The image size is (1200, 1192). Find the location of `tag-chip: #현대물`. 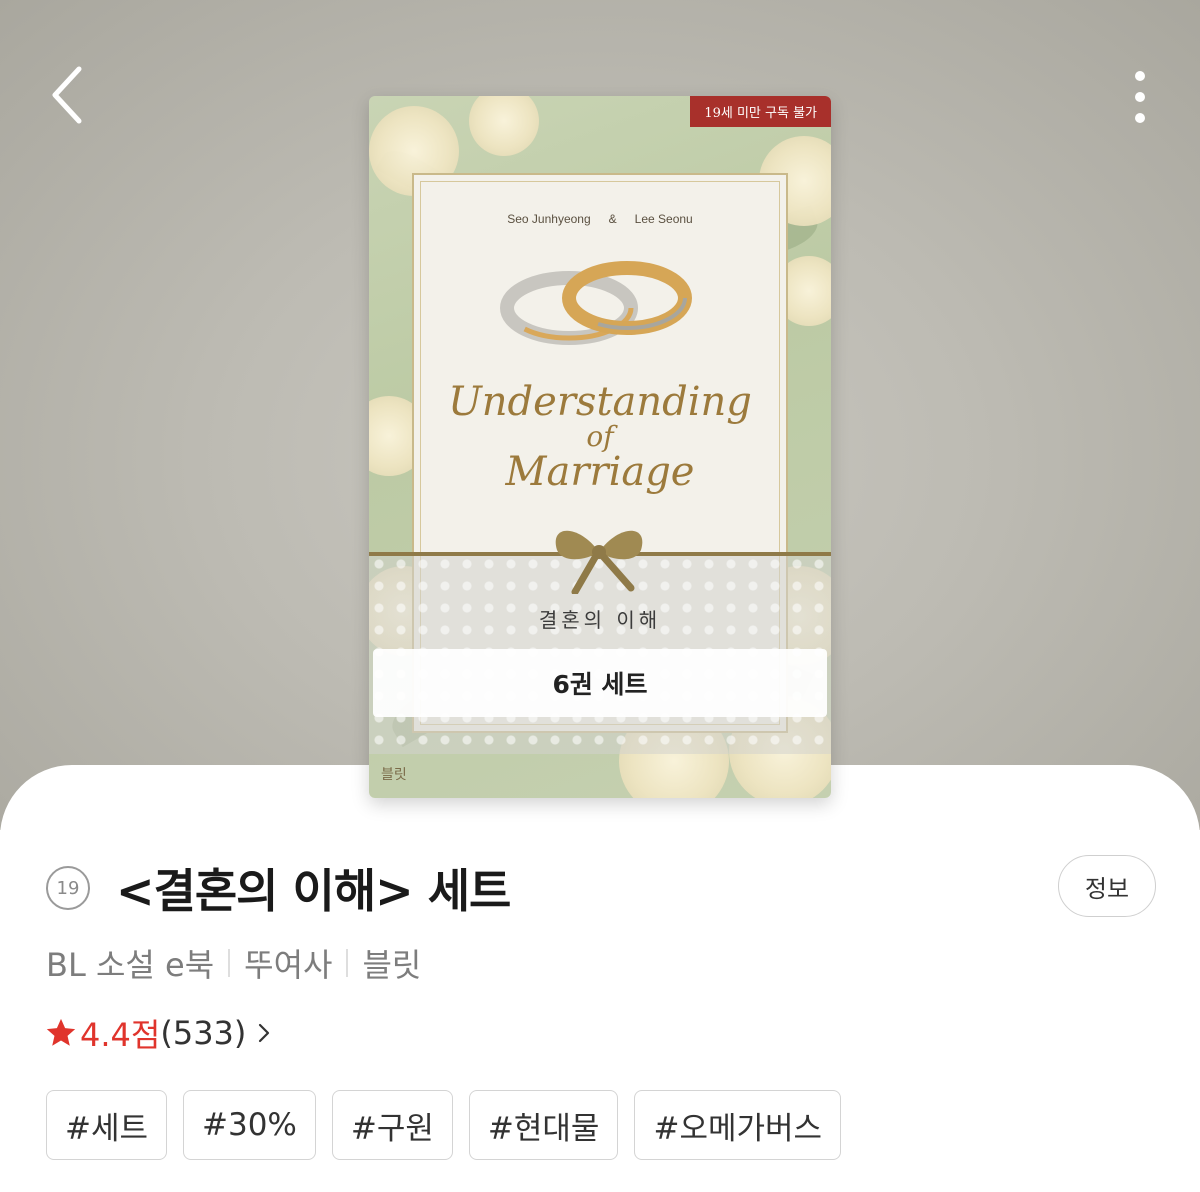

tag-chip: #현대물 is located at coordinates (543, 1125).